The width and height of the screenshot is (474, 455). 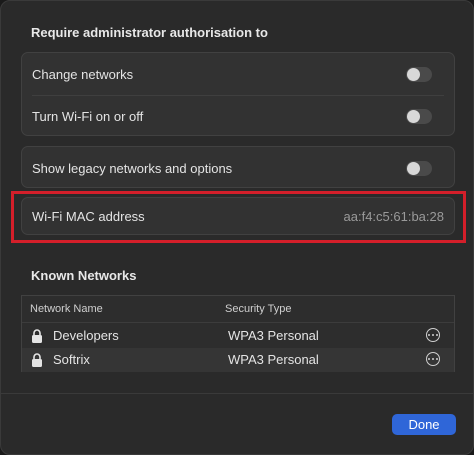 I want to click on turn-wifi-toggle, so click(x=419, y=116).